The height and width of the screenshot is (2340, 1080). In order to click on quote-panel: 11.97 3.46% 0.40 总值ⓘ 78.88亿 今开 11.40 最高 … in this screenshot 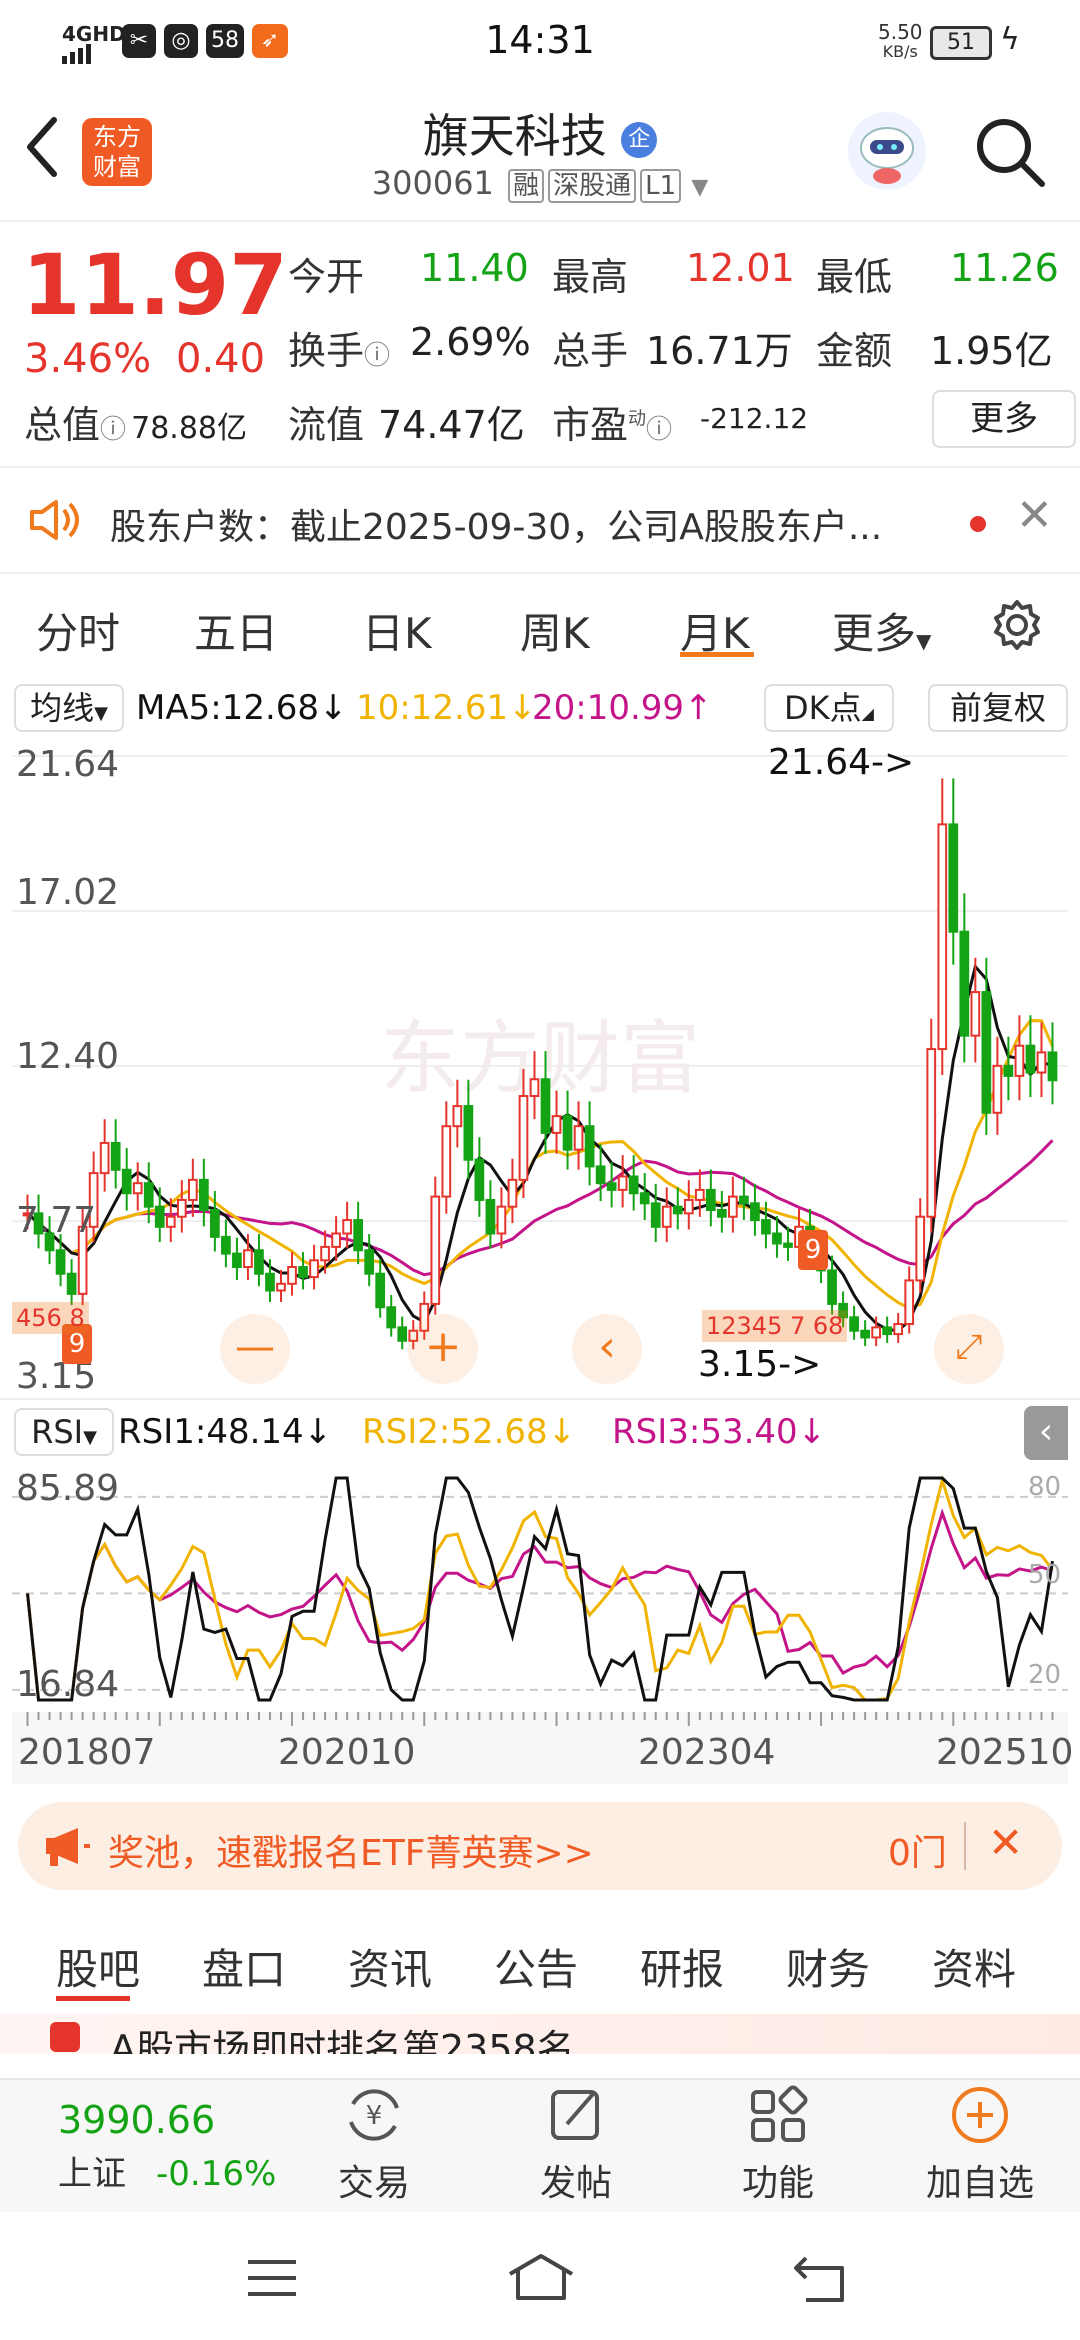, I will do `click(540, 342)`.